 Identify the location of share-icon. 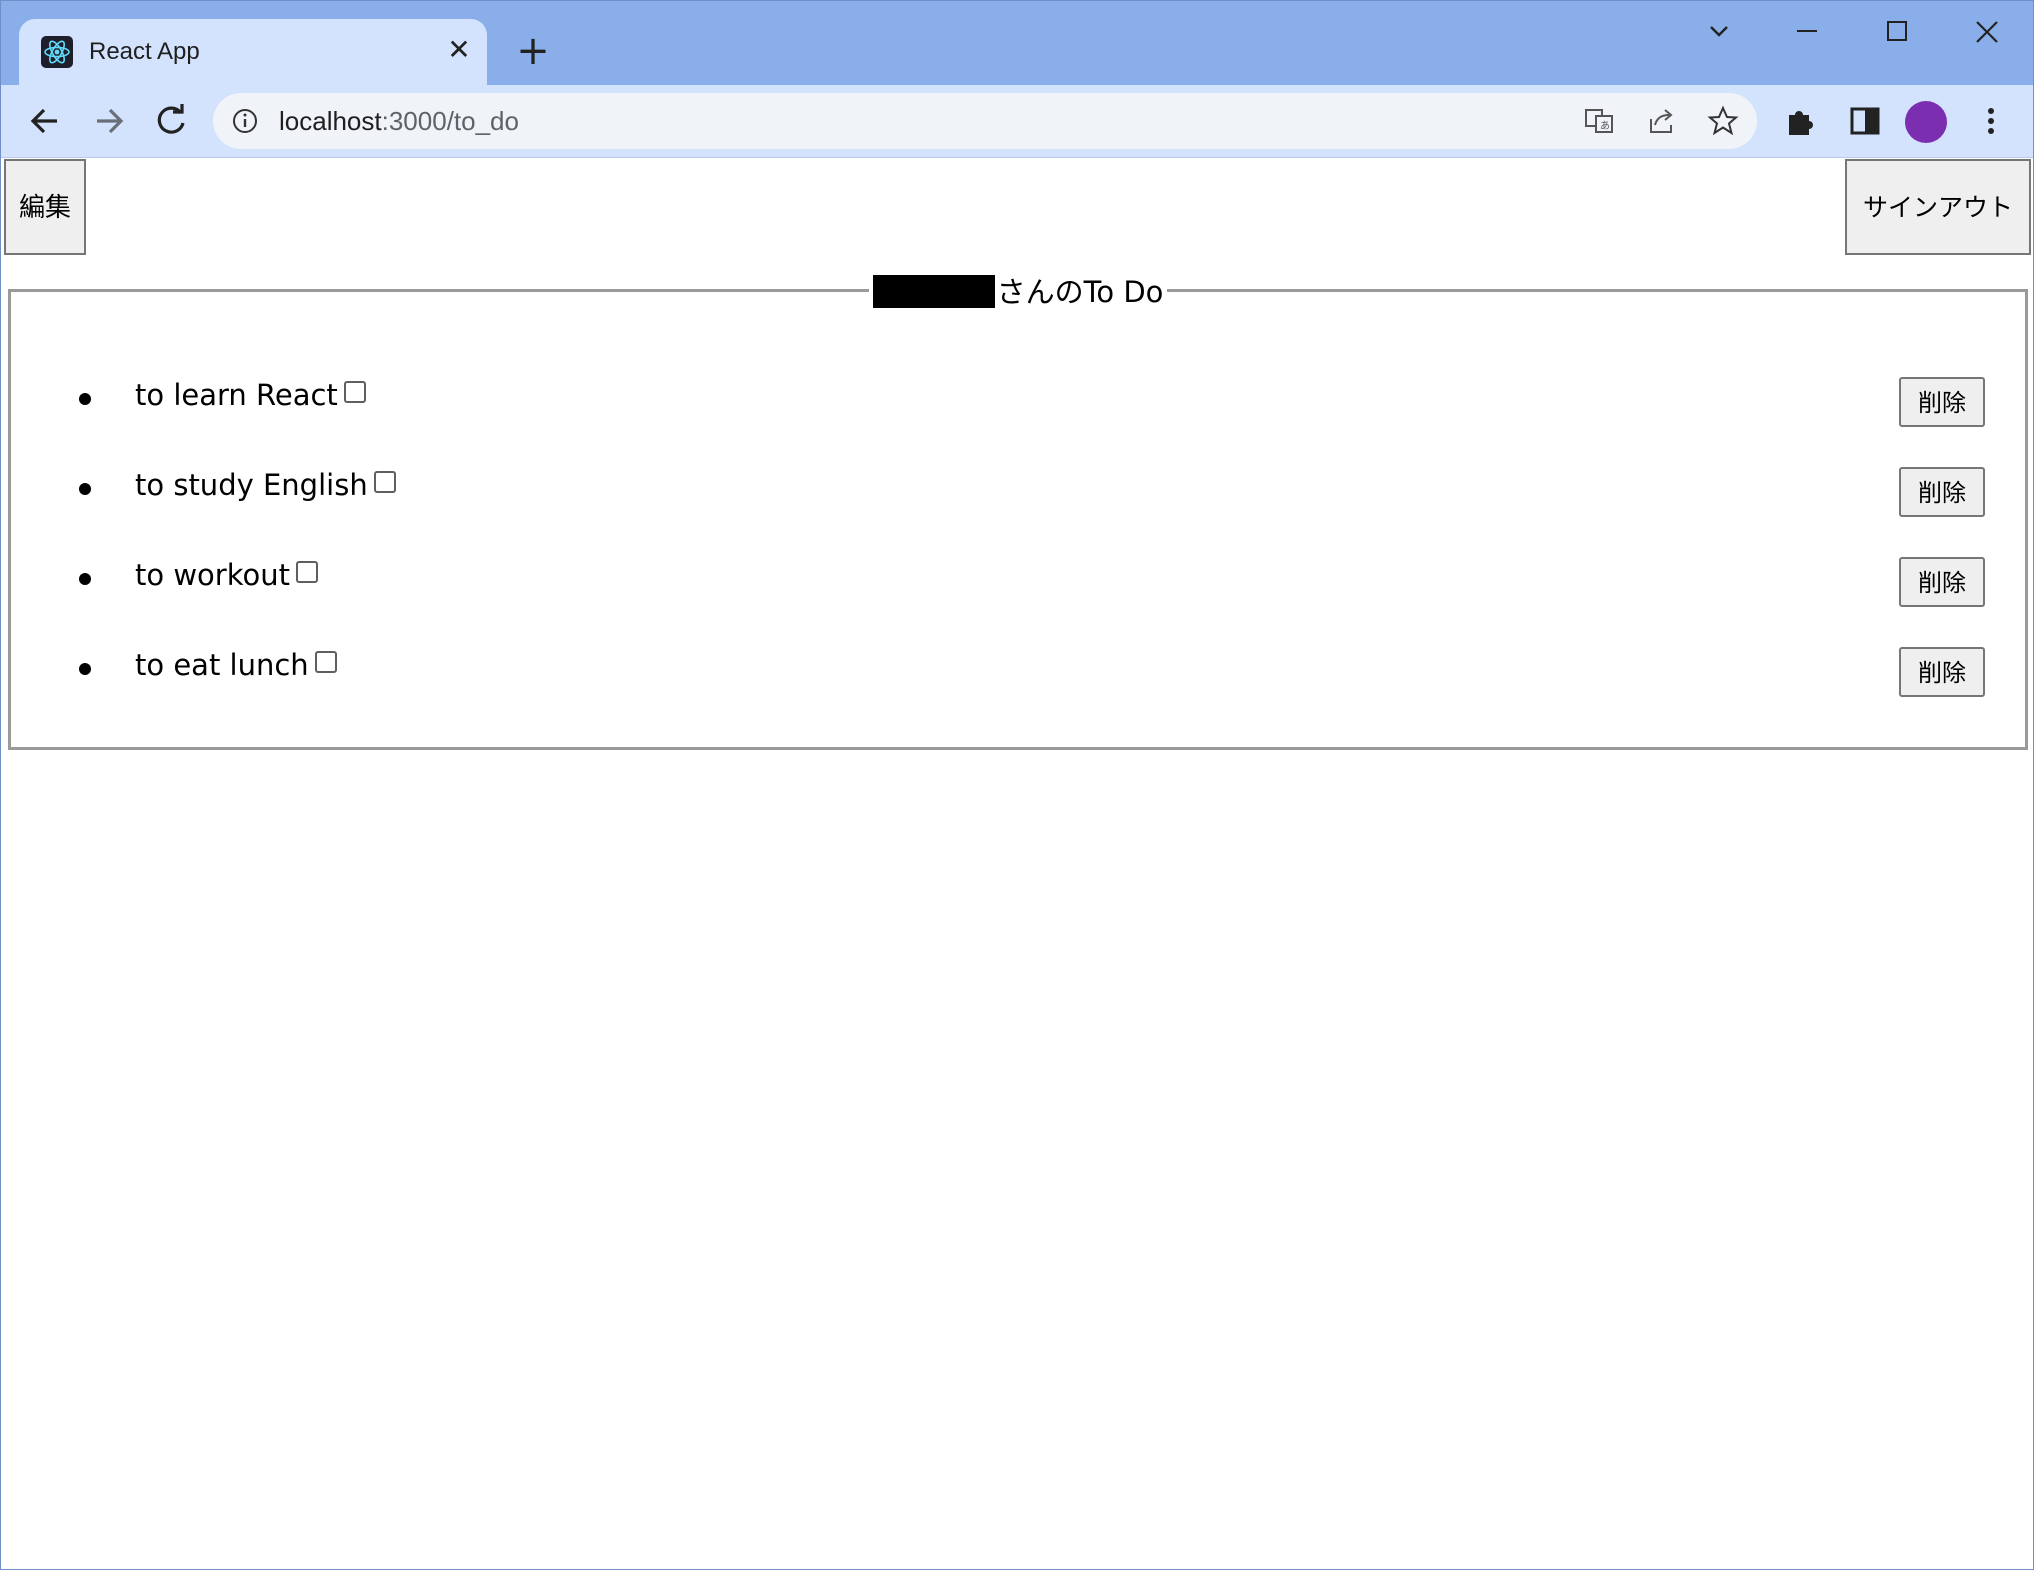
(1661, 121).